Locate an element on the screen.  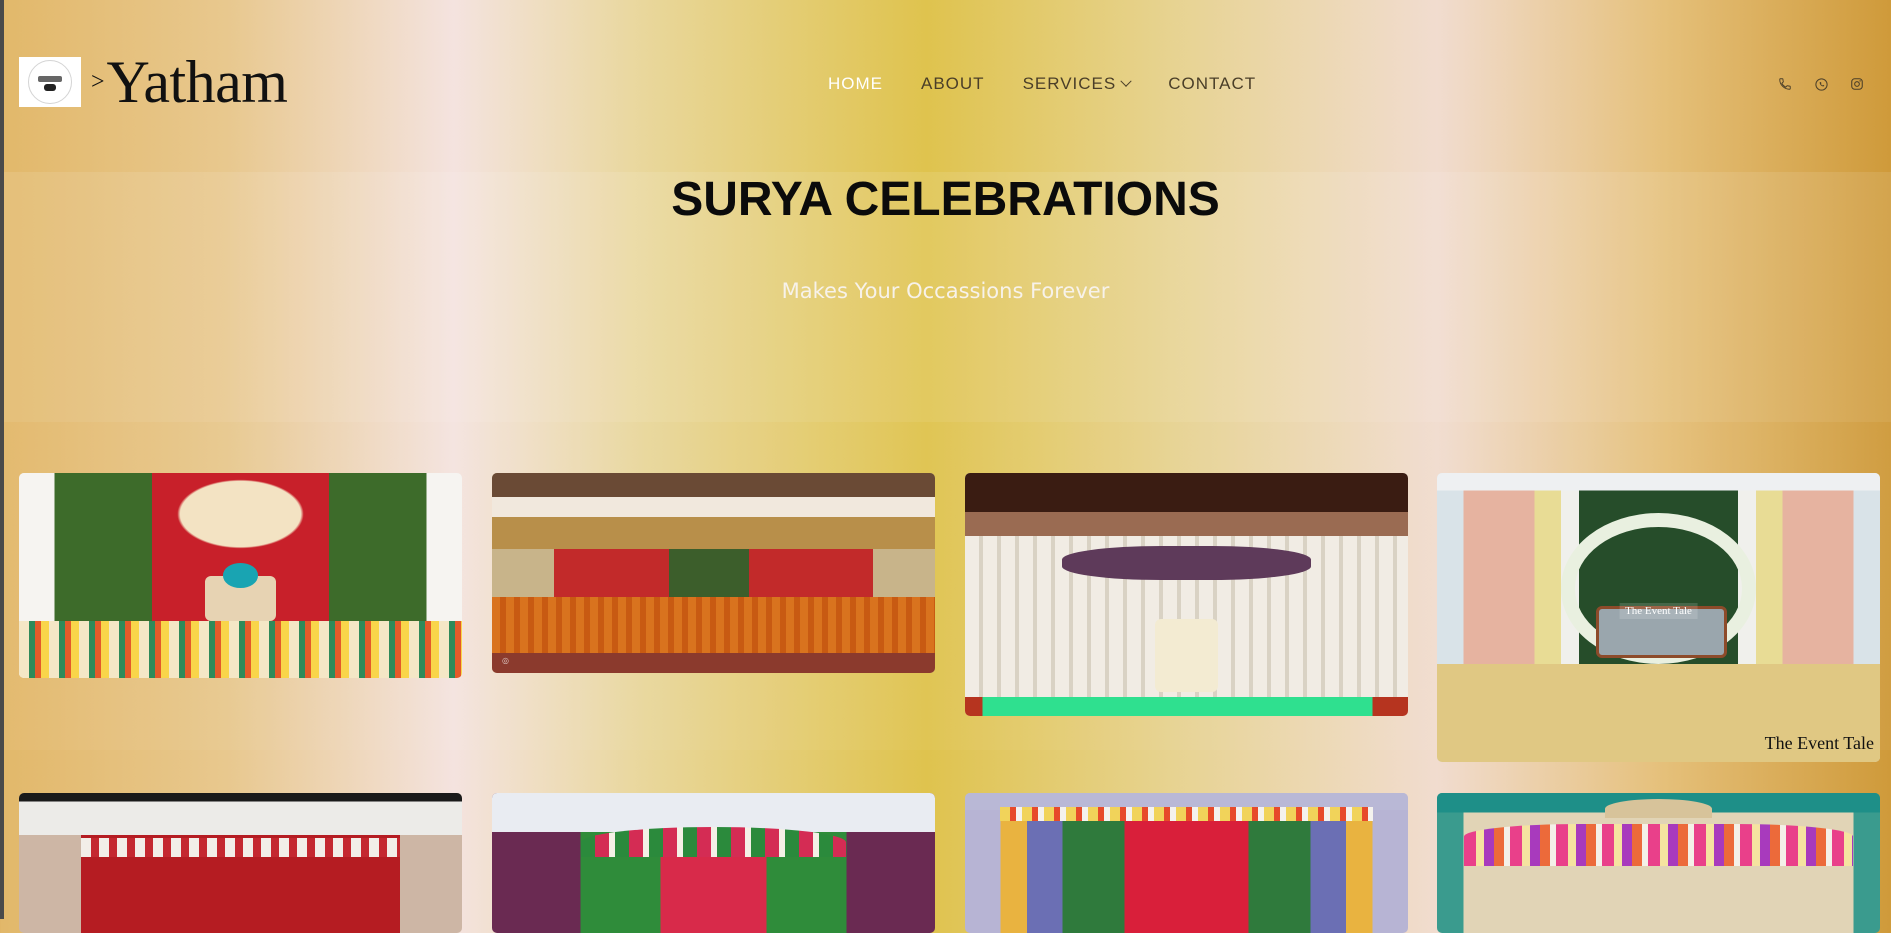
stage-5-drape is located at coordinates (240, 847).